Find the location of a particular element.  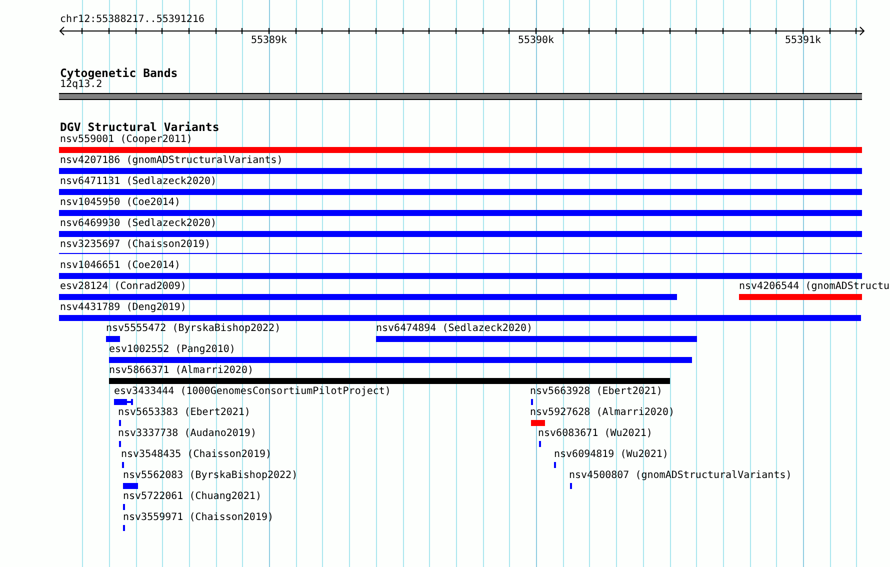

variant-line is located at coordinates (460, 253).